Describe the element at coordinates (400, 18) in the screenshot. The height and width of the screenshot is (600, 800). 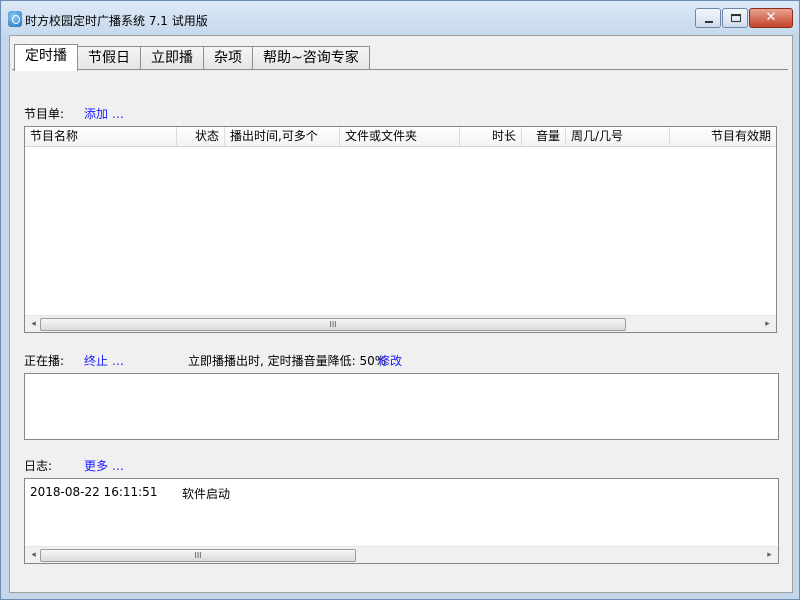
I see `title-bar: 时方校园定时广播系统 7.1 试用版 ✕` at that location.